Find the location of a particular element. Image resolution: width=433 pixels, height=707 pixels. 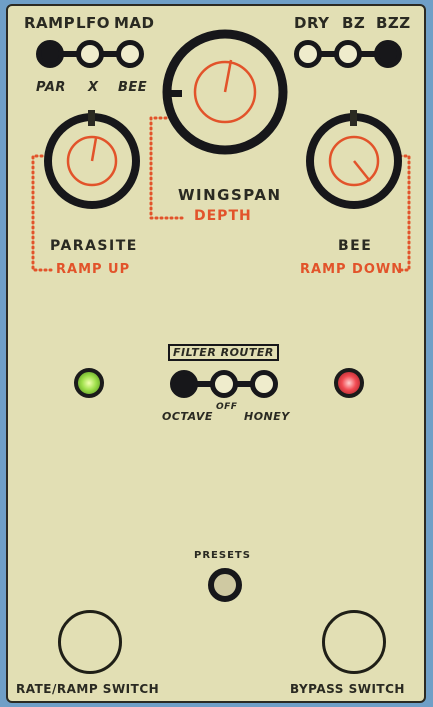

rate-ramp-switch-label: RATE/RAMP SWITCH is located at coordinates (88, 689).